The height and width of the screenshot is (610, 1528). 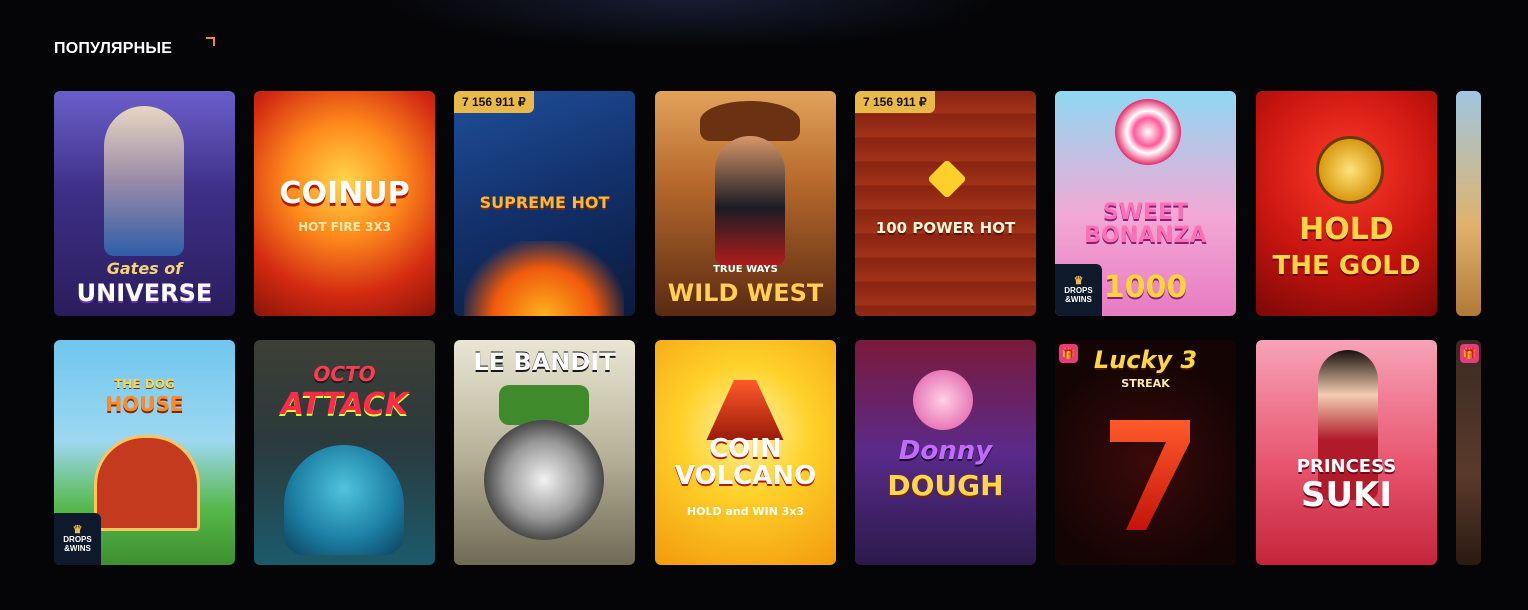 I want to click on game-tile-gates-of-universe: Gates of UNIVERSE, so click(x=144, y=203).